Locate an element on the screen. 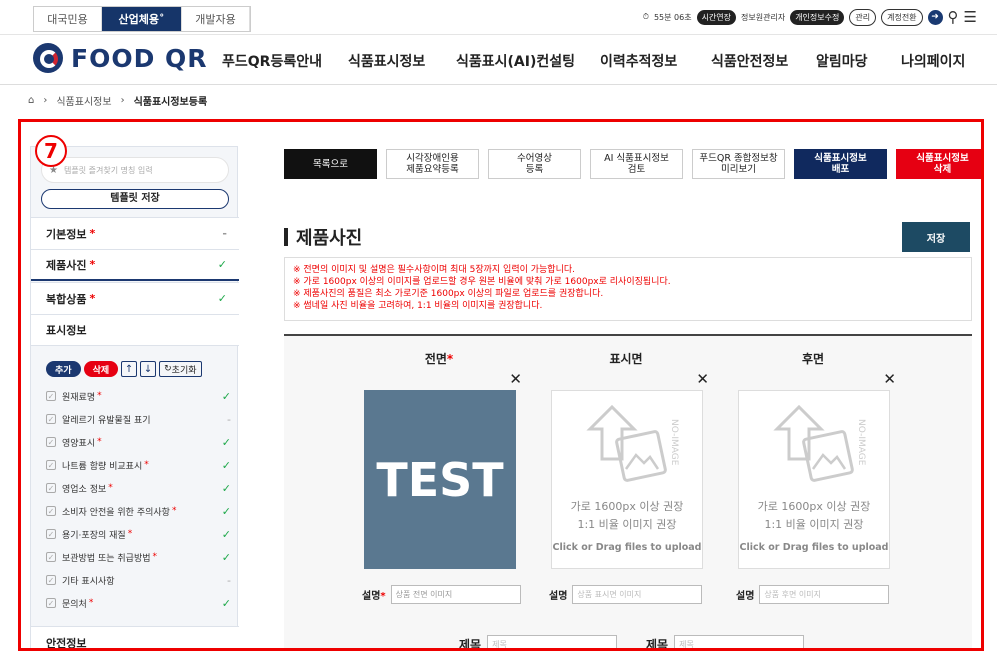  breadcrumb-item: 식품표시정보 is located at coordinates (83, 100).